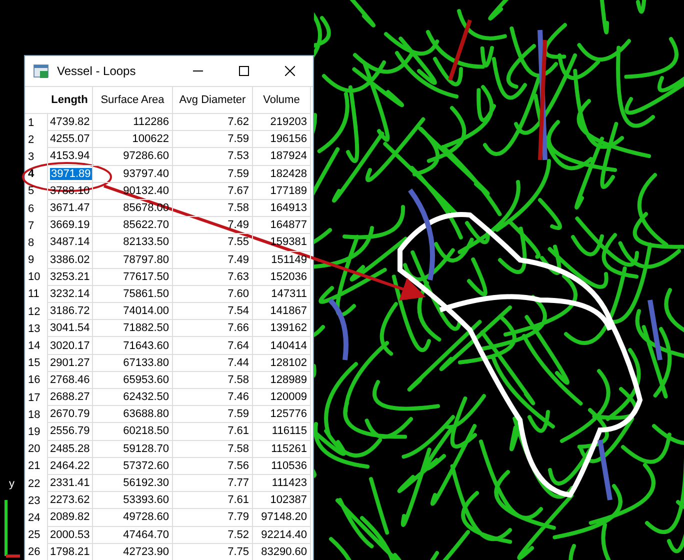 The image size is (684, 560). Describe the element at coordinates (282, 209) in the screenshot. I see `table-cell: 164913` at that location.